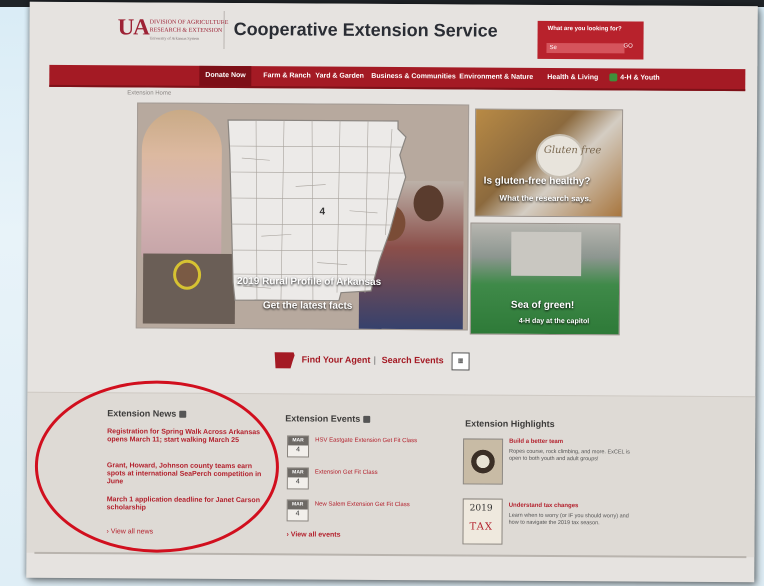 The height and width of the screenshot is (586, 764). I want to click on team-building-image, so click(483, 461).